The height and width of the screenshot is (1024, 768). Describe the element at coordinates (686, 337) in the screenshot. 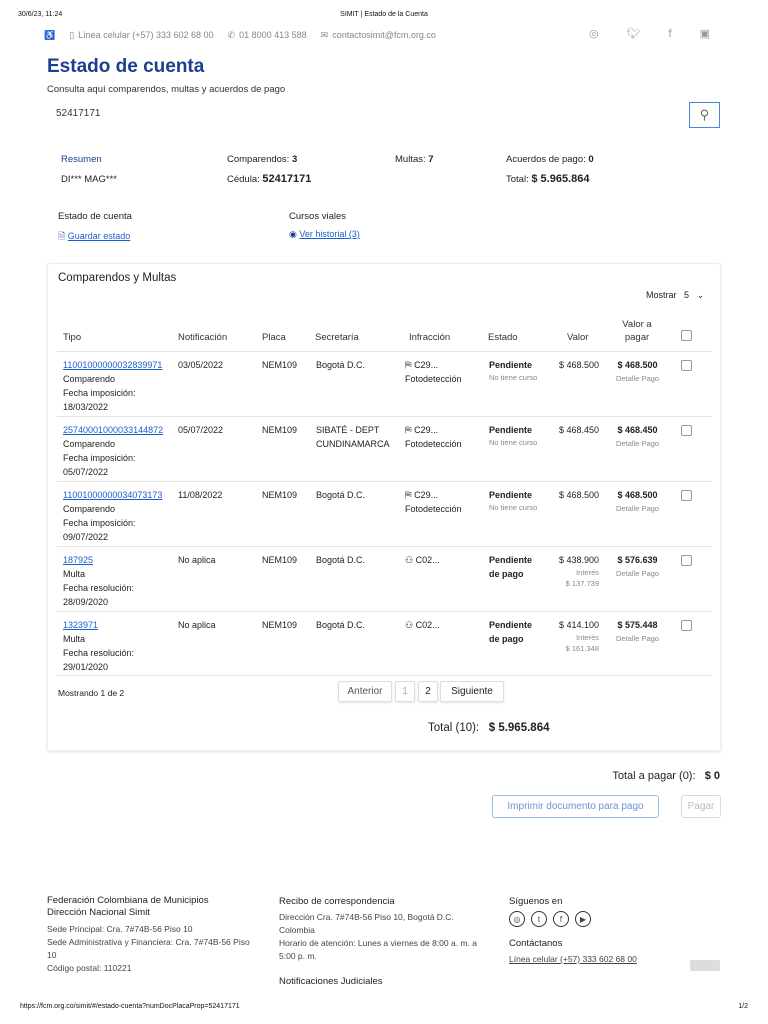

I see `select-all-checkbox` at that location.